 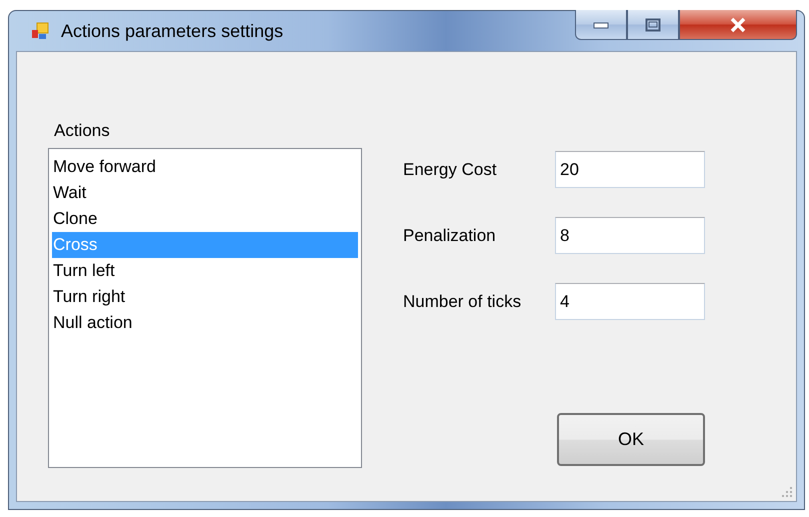 I want to click on field-label: Number of ticks, so click(x=462, y=302).